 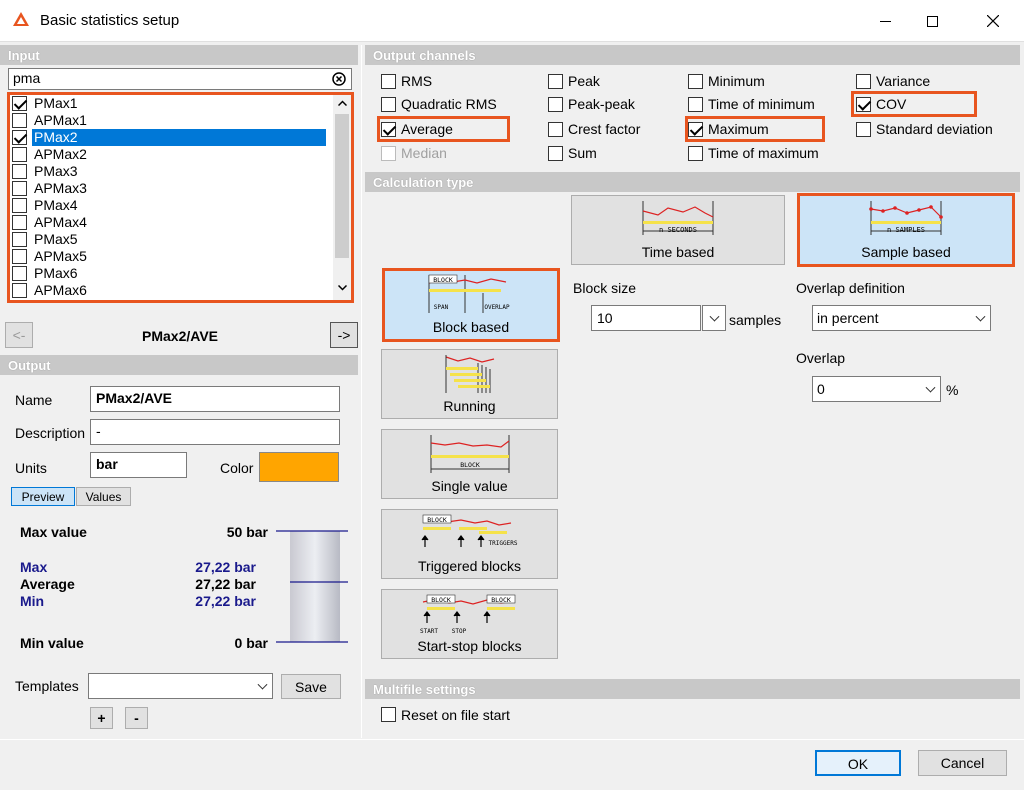 I want to click on startstop-icon-start-text: START, so click(x=428, y=631).